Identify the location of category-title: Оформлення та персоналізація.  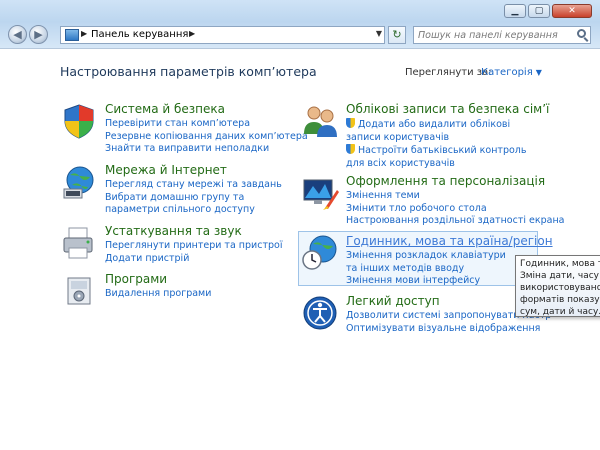
(445, 181).